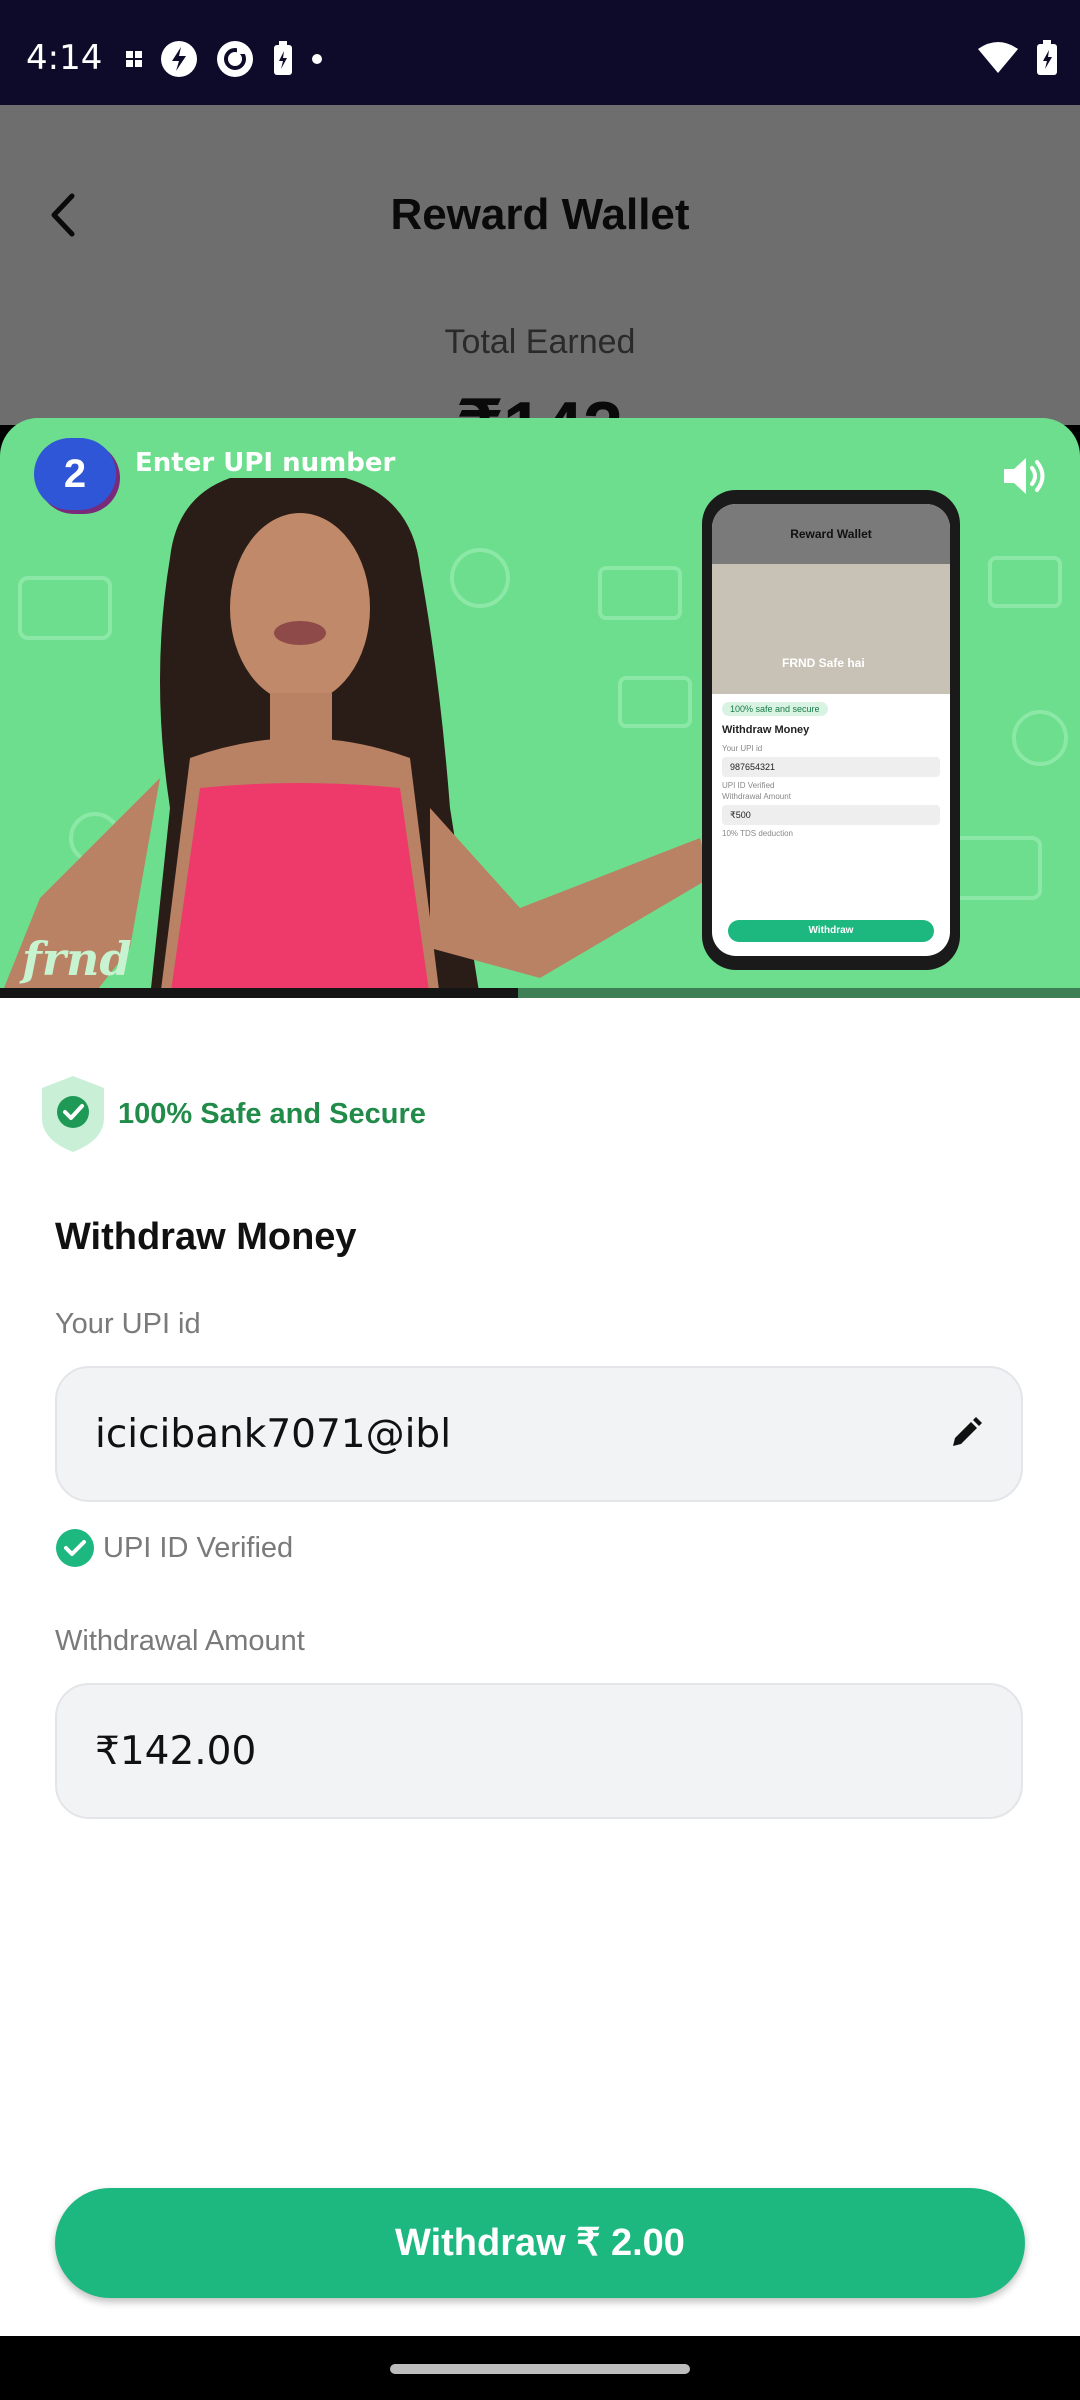 This screenshot has width=1080, height=2400. I want to click on grid-icon, so click(134, 59).